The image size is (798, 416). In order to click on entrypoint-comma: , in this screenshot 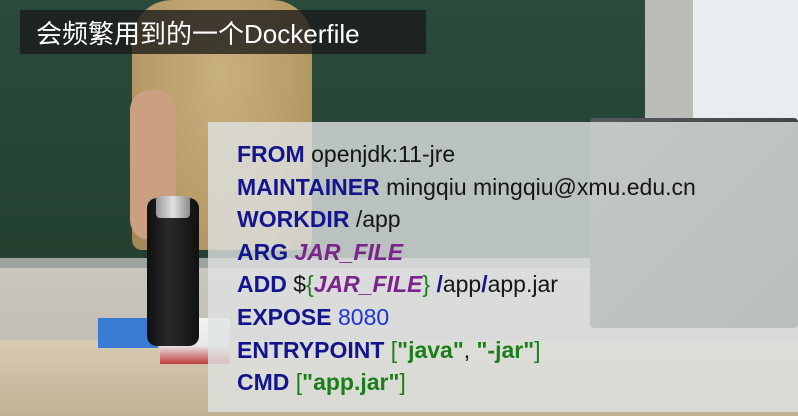, I will do `click(467, 349)`.